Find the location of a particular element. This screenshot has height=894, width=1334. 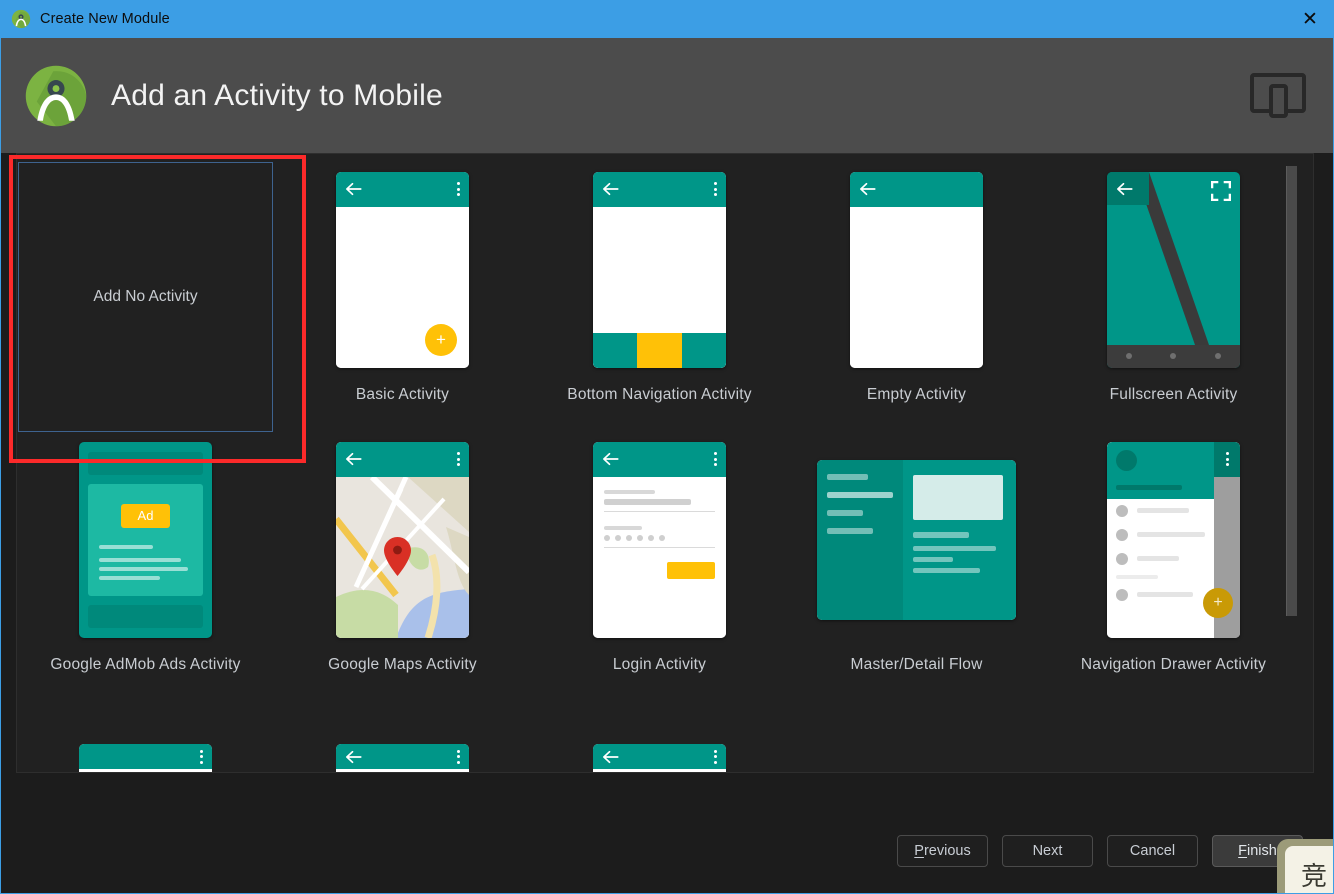

gallery-scrollbar is located at coordinates (1291, 463).